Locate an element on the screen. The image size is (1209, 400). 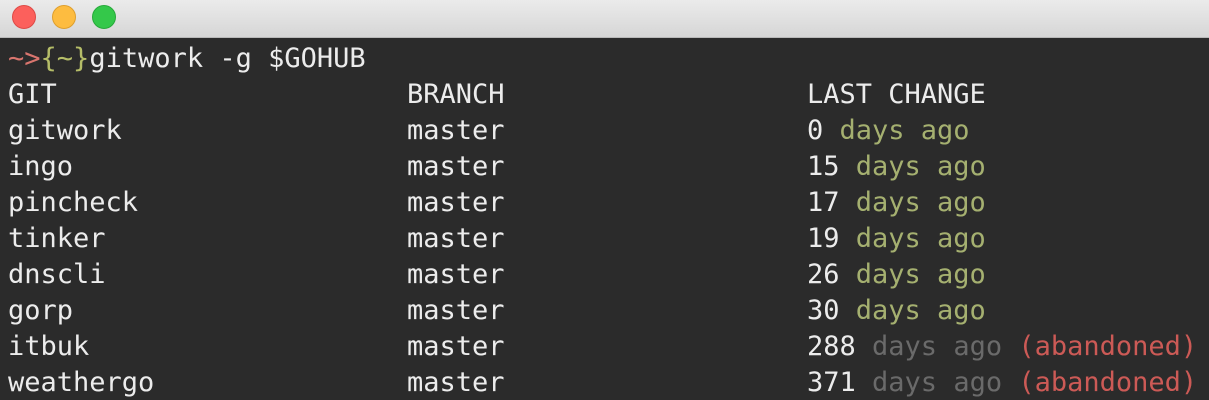
days-count: 17 is located at coordinates (823, 202).